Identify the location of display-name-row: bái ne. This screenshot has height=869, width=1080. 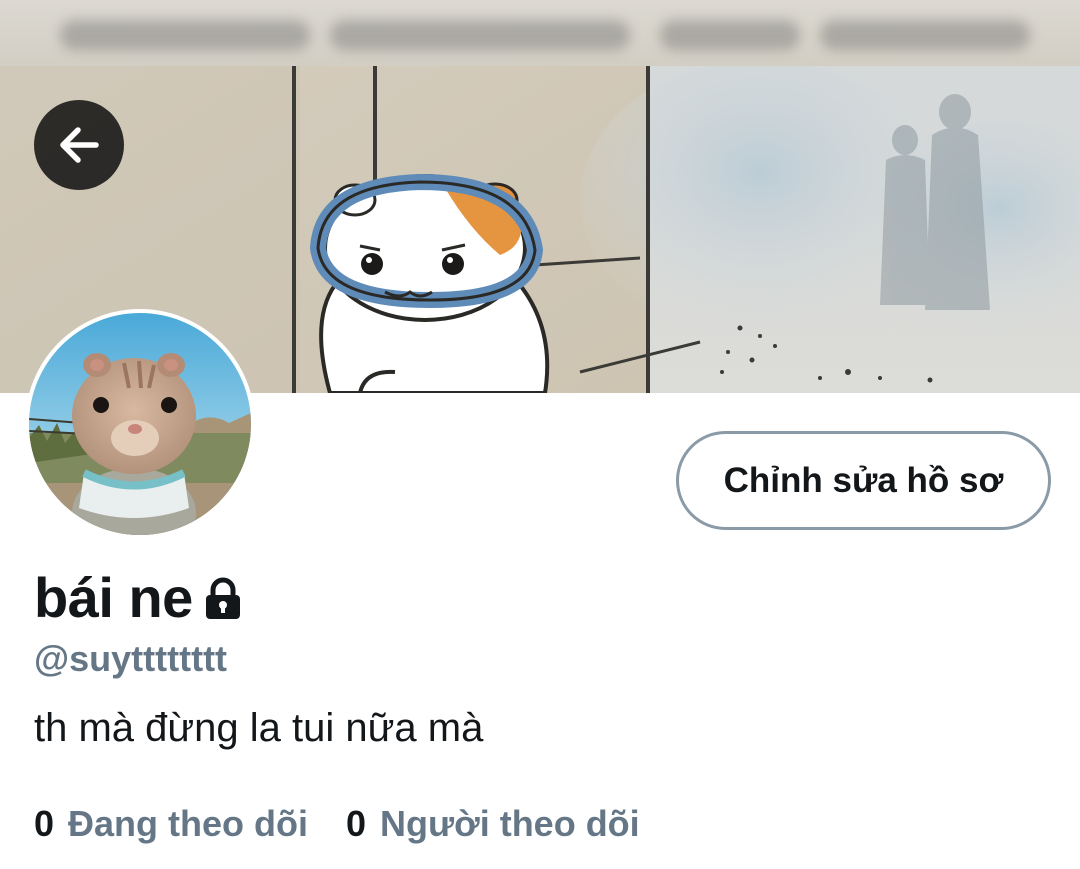
(139, 597).